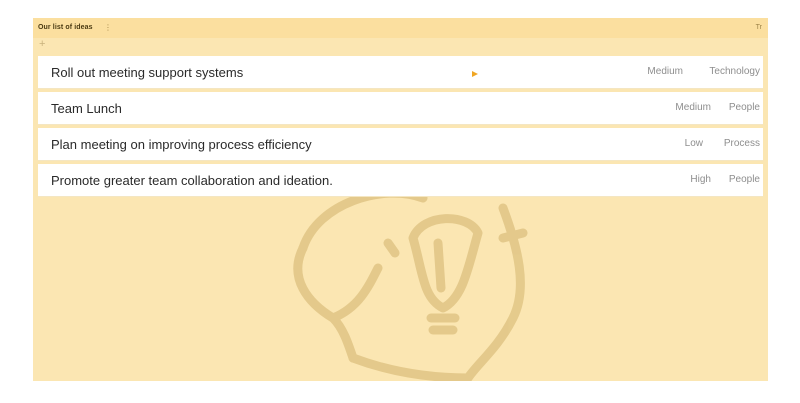  I want to click on board-menu-button: ⋮, so click(108, 27).